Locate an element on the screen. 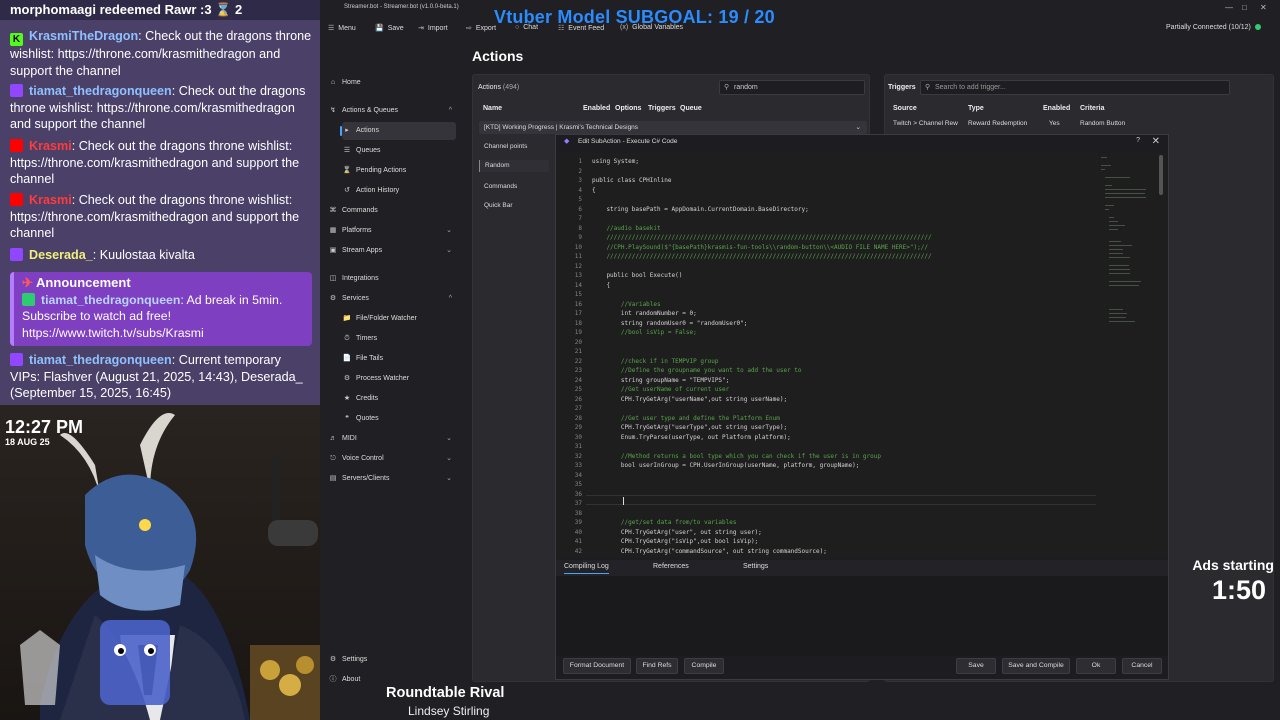 Image resolution: width=1280 pixels, height=720 pixels. tab-references: References is located at coordinates (671, 566).